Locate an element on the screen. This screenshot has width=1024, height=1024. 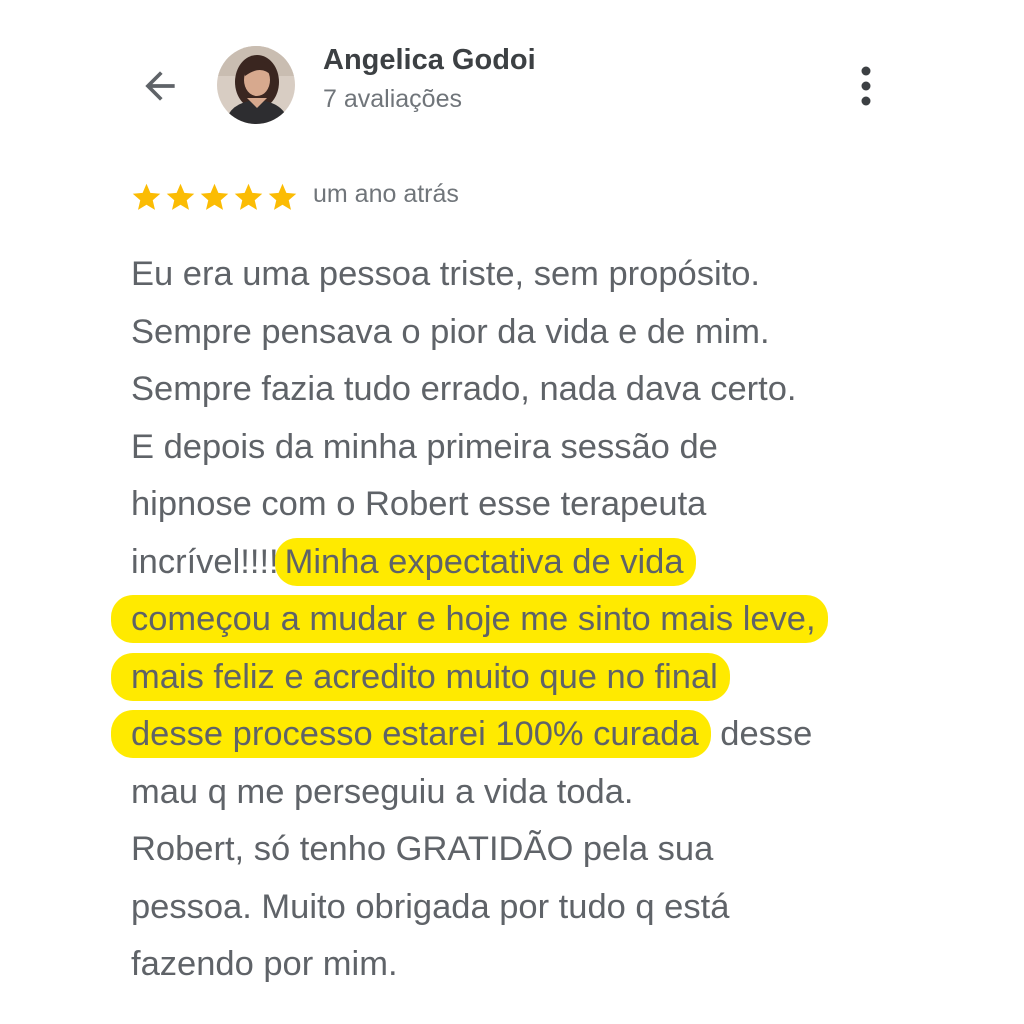
review-line: Sempre pensava o pior da vida e de mim. is located at coordinates (450, 331).